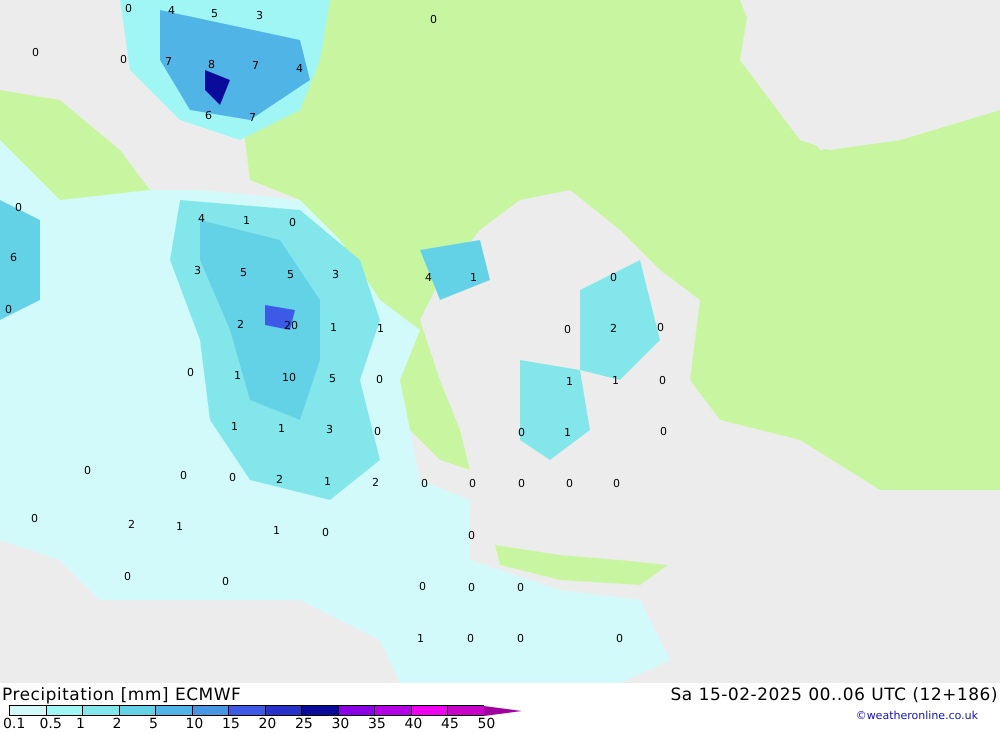 The width and height of the screenshot is (1000, 733). What do you see at coordinates (195, 724) in the screenshot?
I see `legend-label: 10` at bounding box center [195, 724].